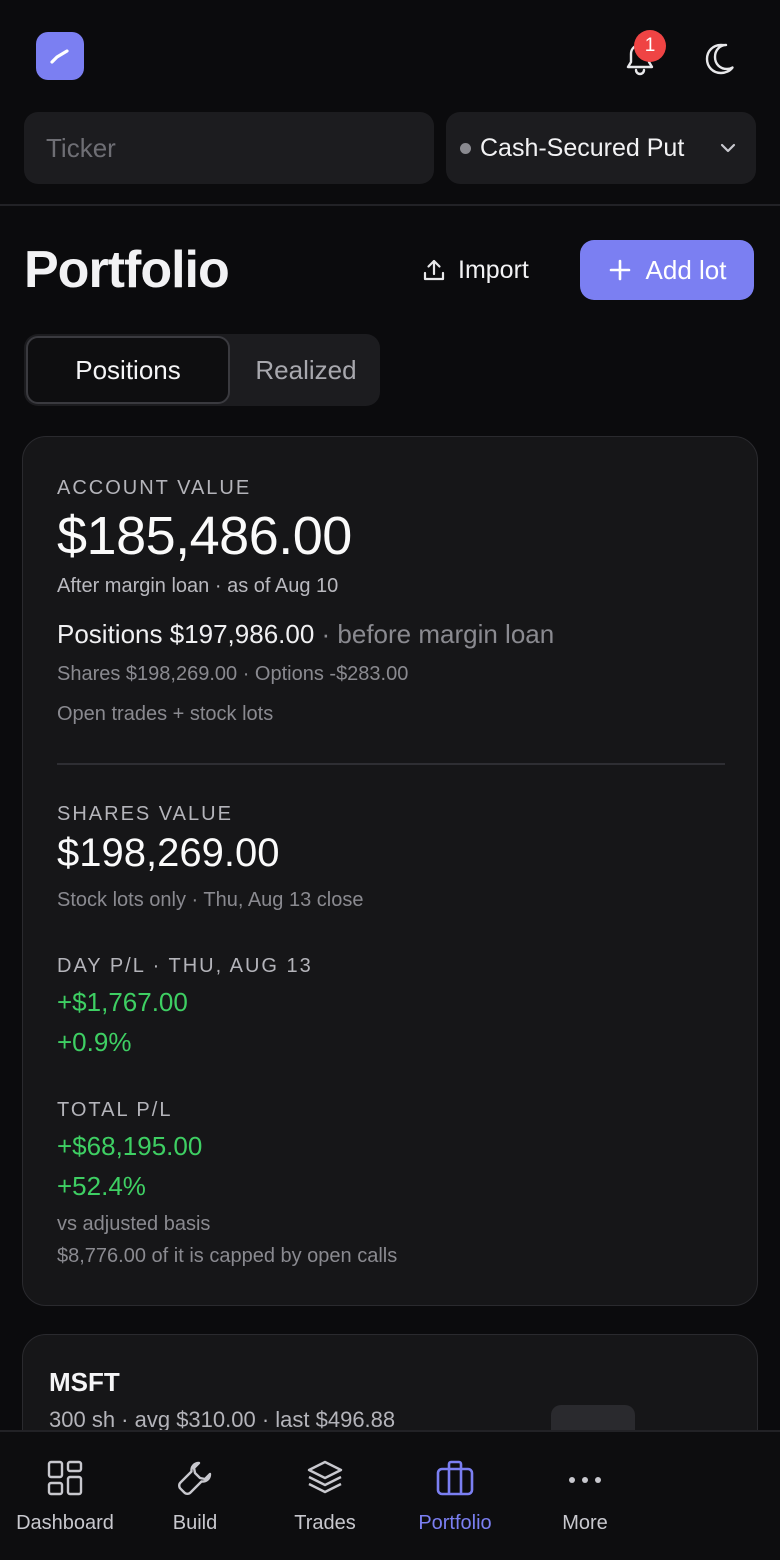 This screenshot has width=780, height=1560. What do you see at coordinates (115, 1110) in the screenshot?
I see `total-pl-label: TOTAL P/L` at bounding box center [115, 1110].